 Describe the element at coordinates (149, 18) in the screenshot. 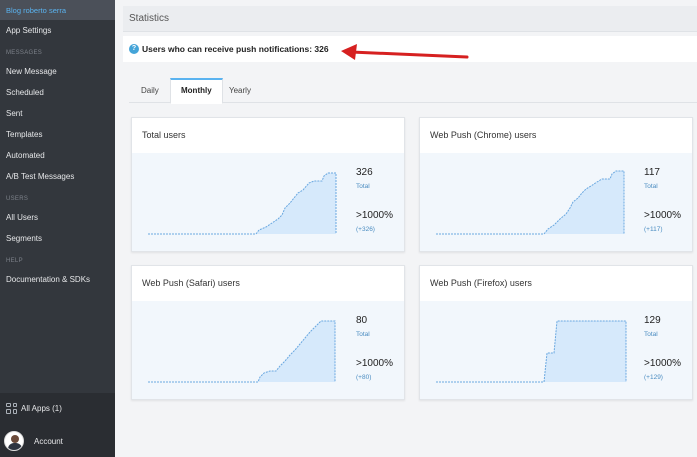

I see `page-title: Statistics` at that location.